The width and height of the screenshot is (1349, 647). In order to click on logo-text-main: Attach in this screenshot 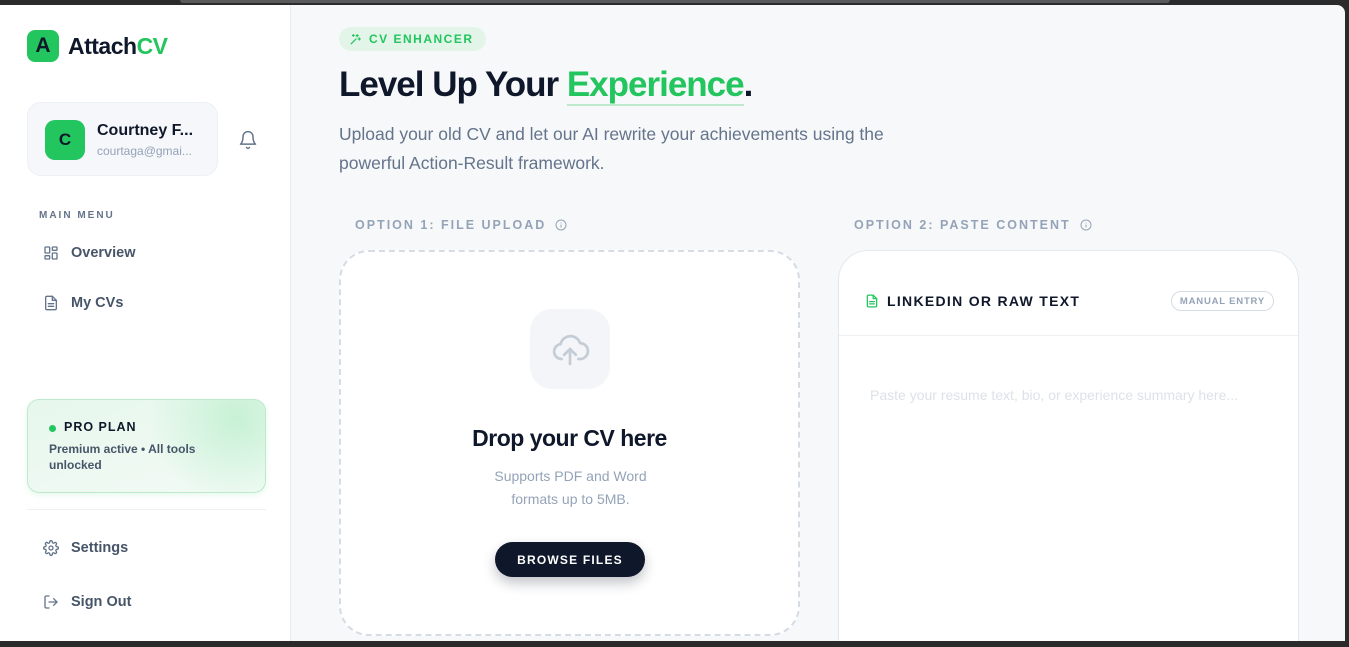, I will do `click(102, 45)`.